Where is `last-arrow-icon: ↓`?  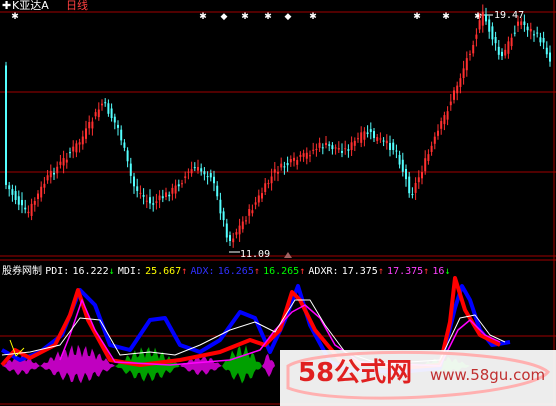
last-arrow-icon: ↓ is located at coordinates (447, 271).